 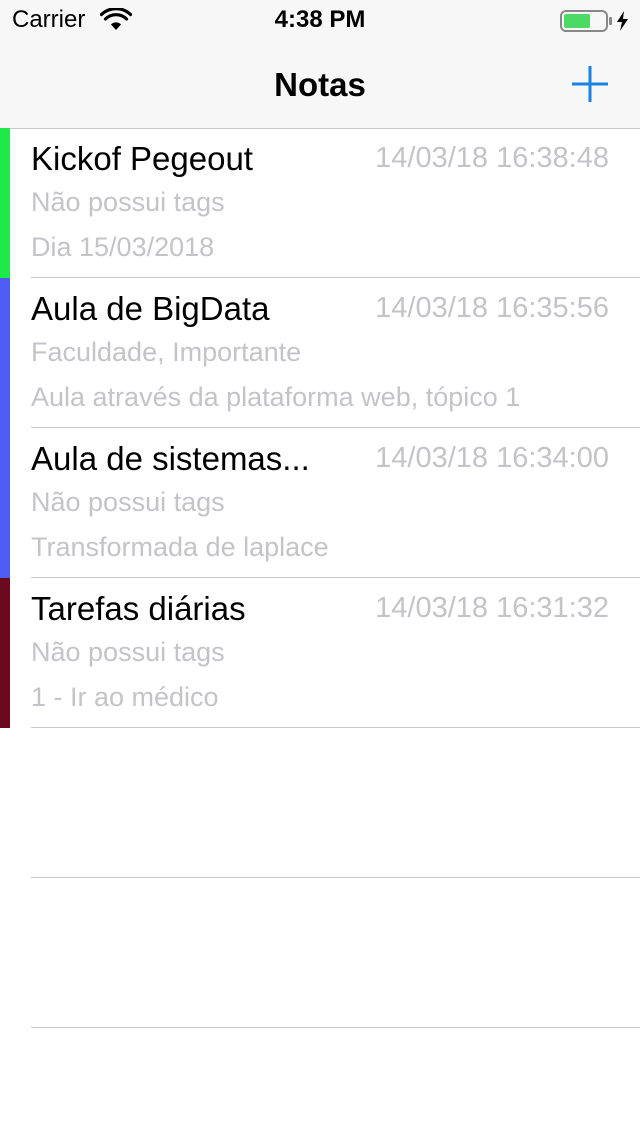 I want to click on status-bar: Carrier 4:38 PM, so click(x=320, y=20).